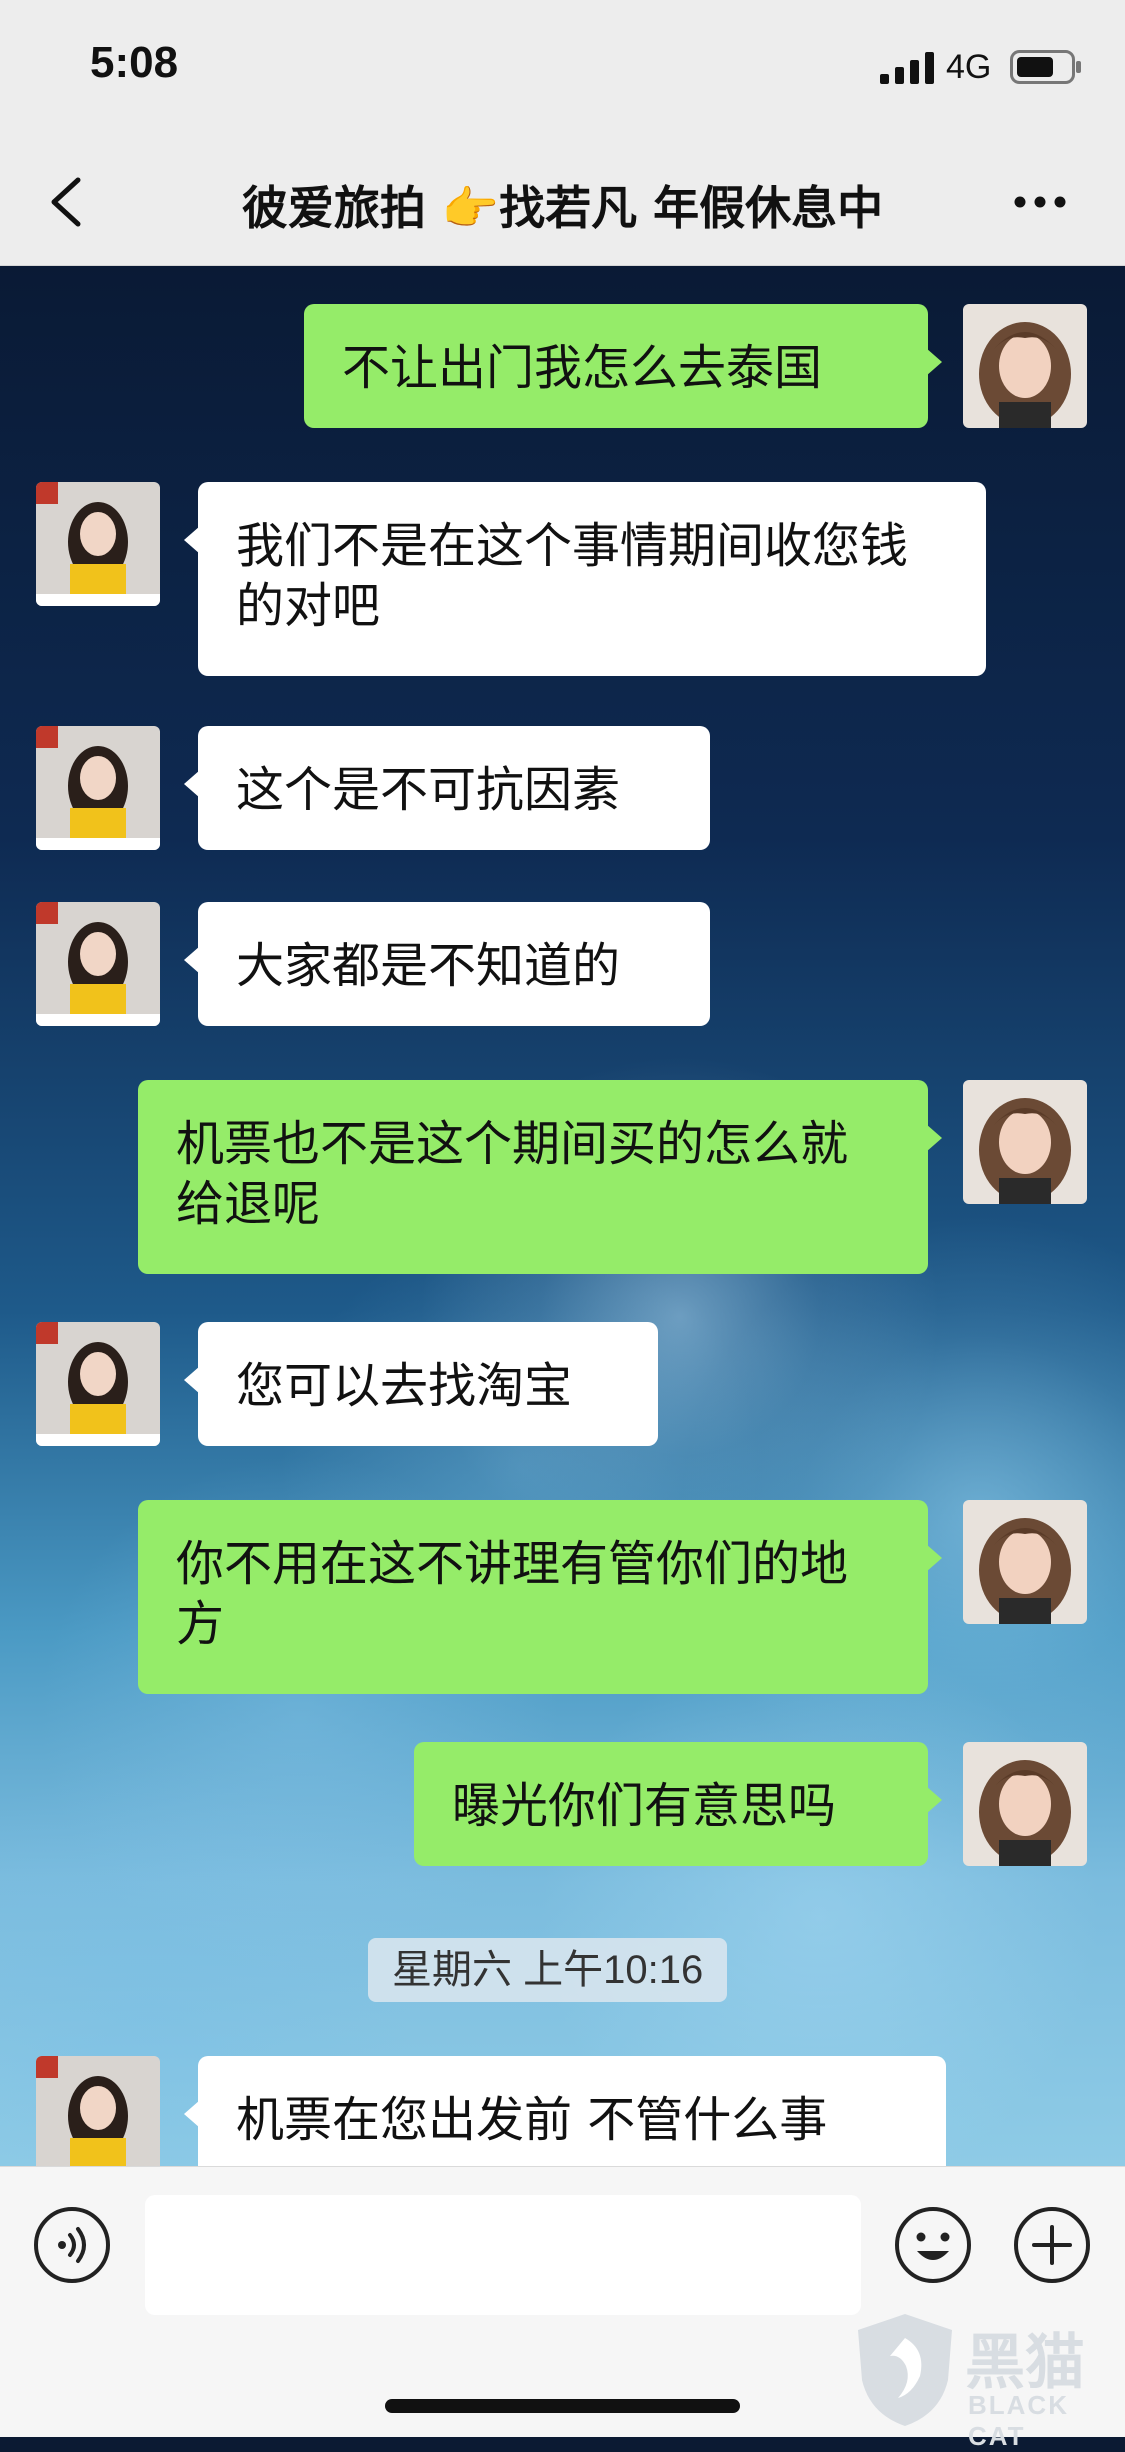 The width and height of the screenshot is (1125, 2452). Describe the element at coordinates (562, 208) in the screenshot. I see `chat-title: 彼爱旅拍 👉找若凡 年假休息中` at that location.